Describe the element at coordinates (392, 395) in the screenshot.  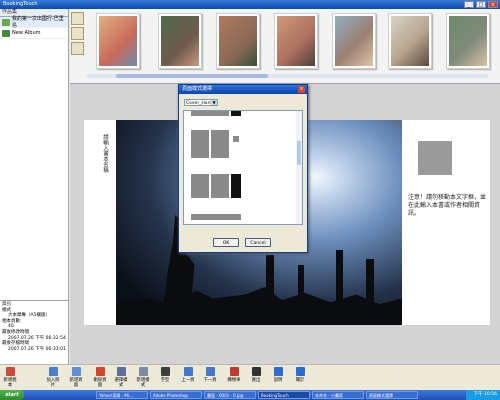
I see `taskbar-item: 頁面樣式選擇` at that location.